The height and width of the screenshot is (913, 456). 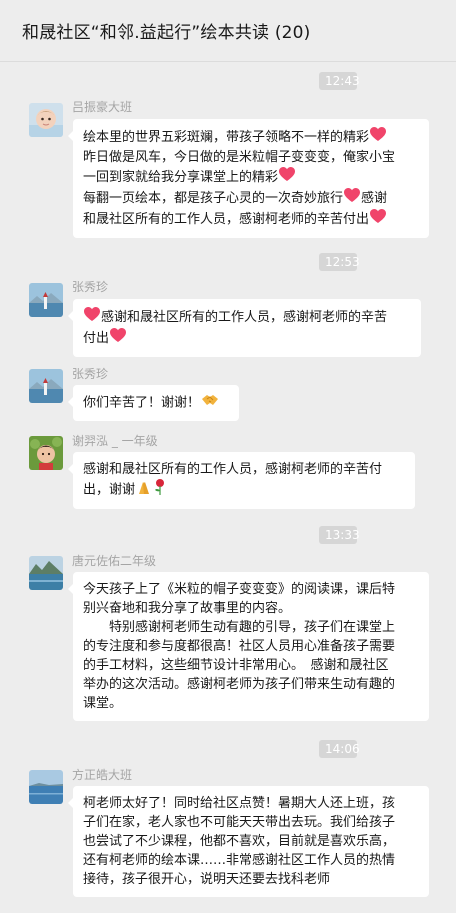 I want to click on message-line: 感谢和晟社区所有的工作人员，感谢柯老师的辛苦, so click(x=244, y=317).